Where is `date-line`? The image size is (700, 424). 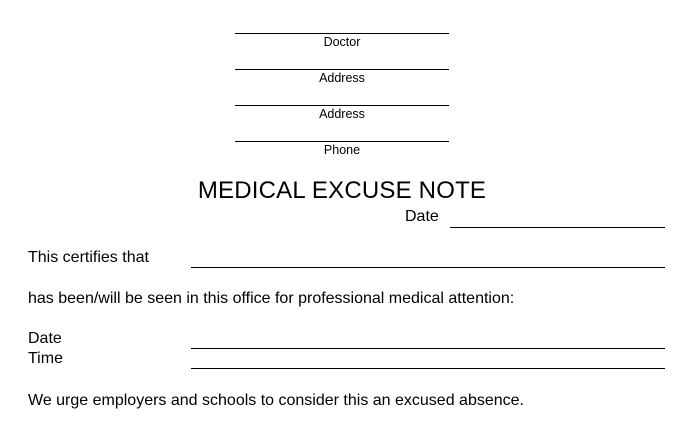 date-line is located at coordinates (557, 227).